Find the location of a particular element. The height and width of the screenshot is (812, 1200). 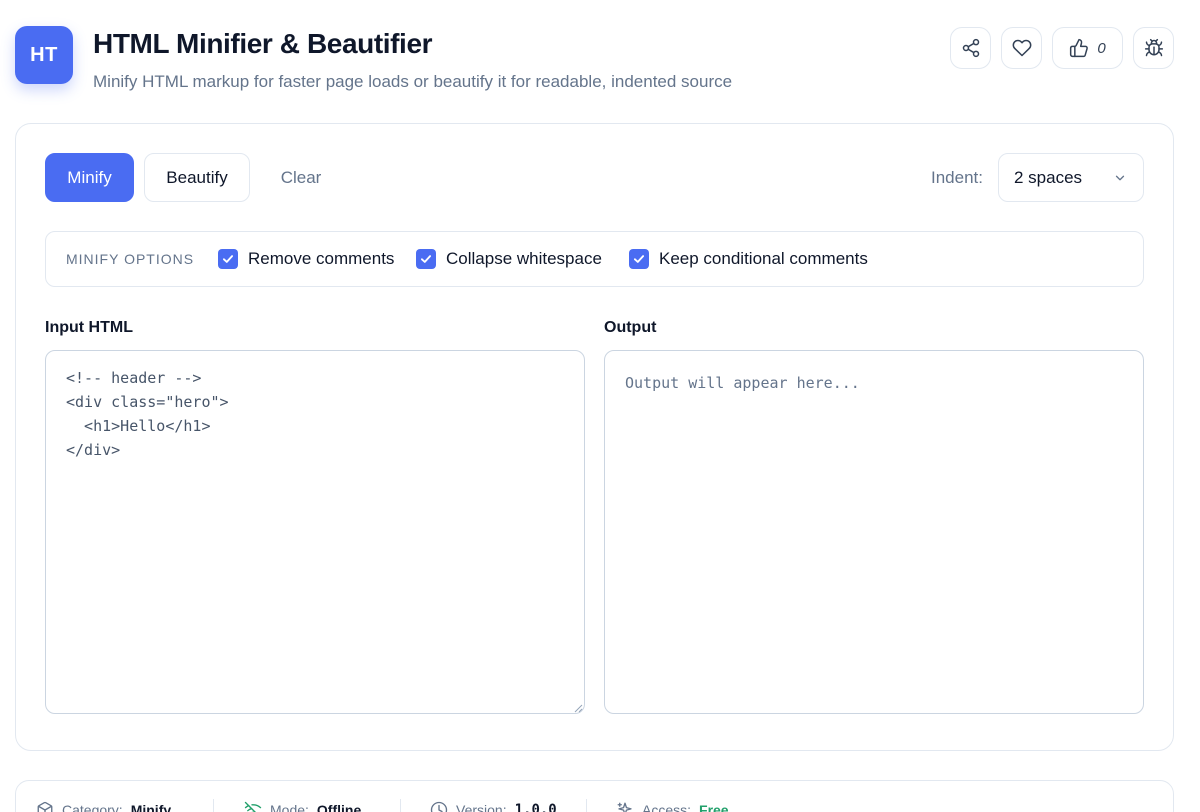

share-button is located at coordinates (970, 48).